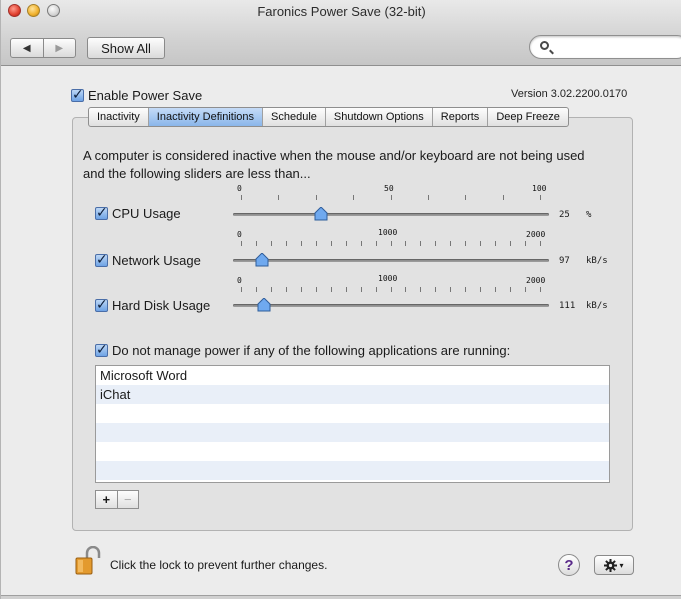 This screenshot has width=681, height=599. I want to click on help-button: ?, so click(569, 565).